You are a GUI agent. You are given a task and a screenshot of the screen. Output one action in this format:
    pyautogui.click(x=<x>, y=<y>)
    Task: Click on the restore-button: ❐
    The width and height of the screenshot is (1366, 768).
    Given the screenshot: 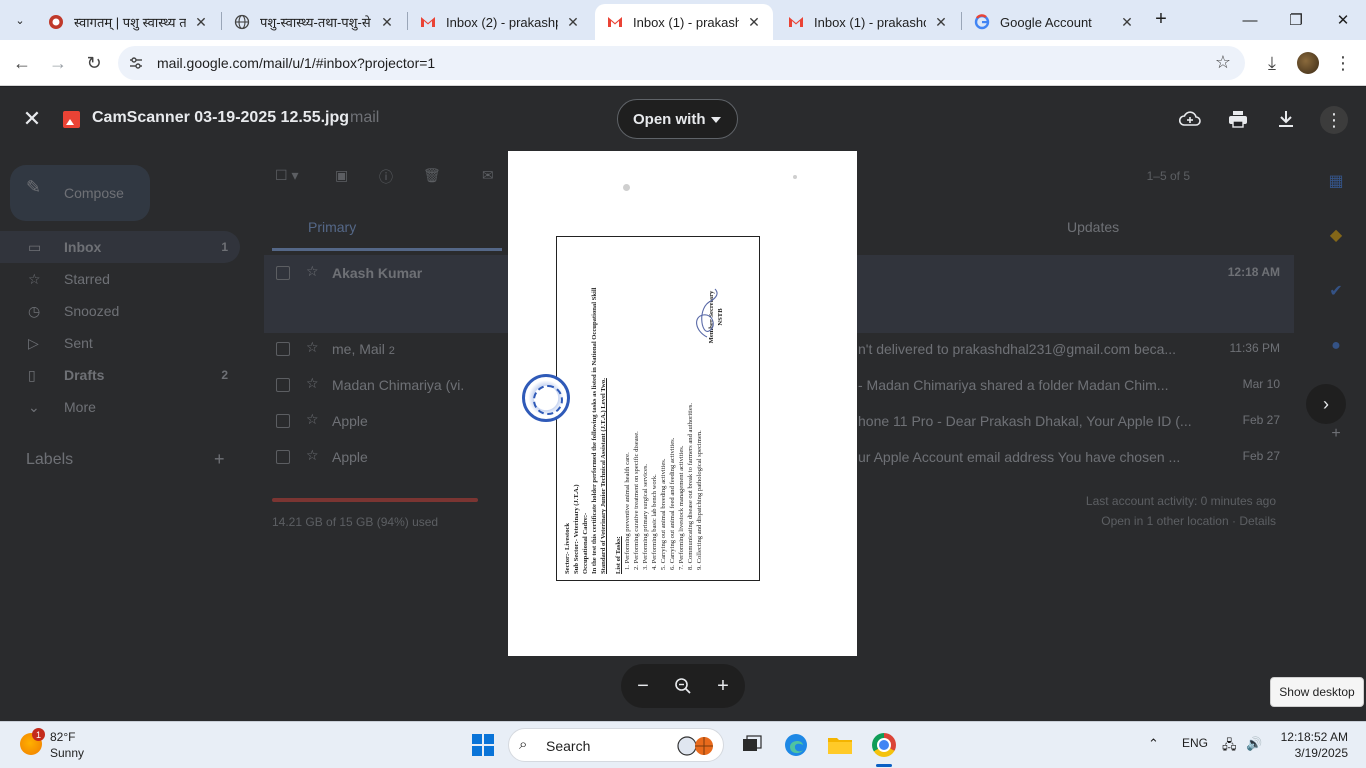 What is the action you would take?
    pyautogui.click(x=1296, y=20)
    